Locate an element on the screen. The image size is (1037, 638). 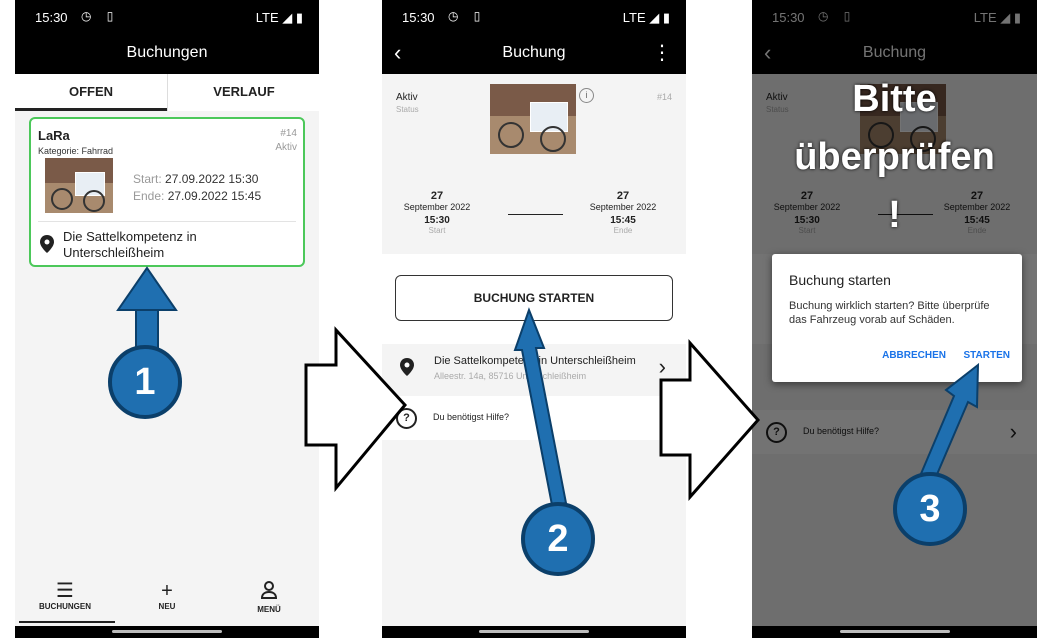
step-badge-2: 2 is located at coordinates (558, 539).